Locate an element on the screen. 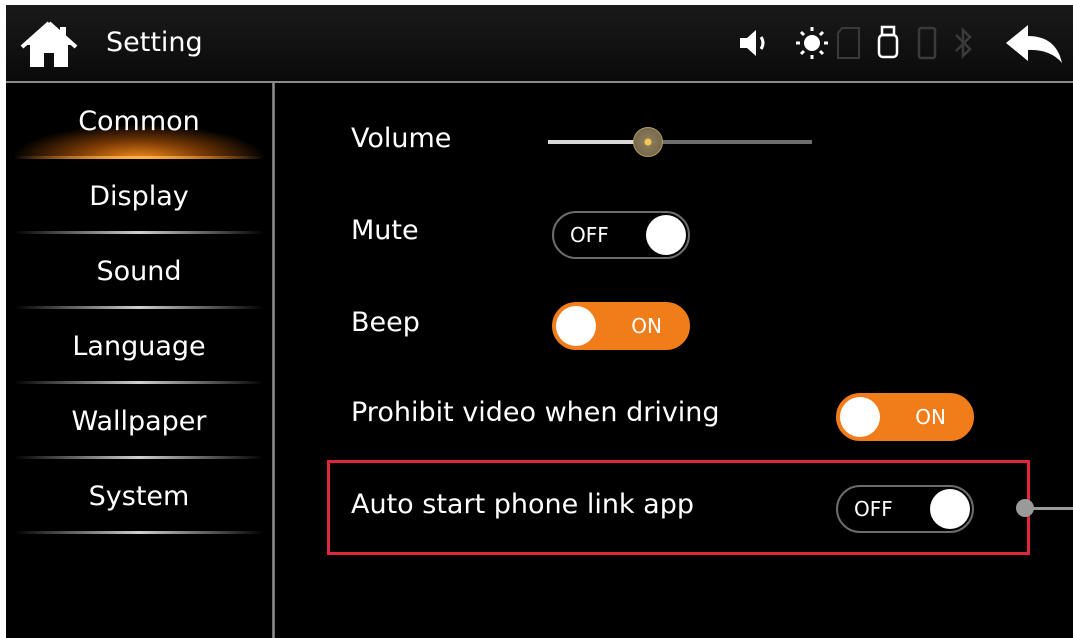 This screenshot has height=638, width=1073. sidebar-item-label: Sound is located at coordinates (139, 271).